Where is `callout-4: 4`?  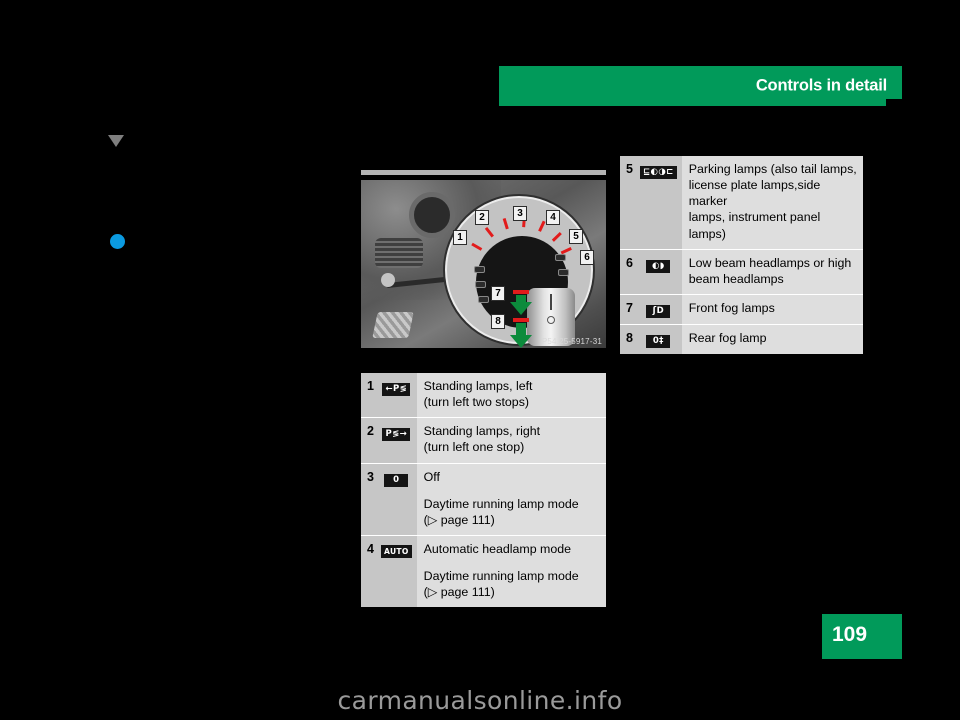
callout-4: 4 is located at coordinates (553, 217).